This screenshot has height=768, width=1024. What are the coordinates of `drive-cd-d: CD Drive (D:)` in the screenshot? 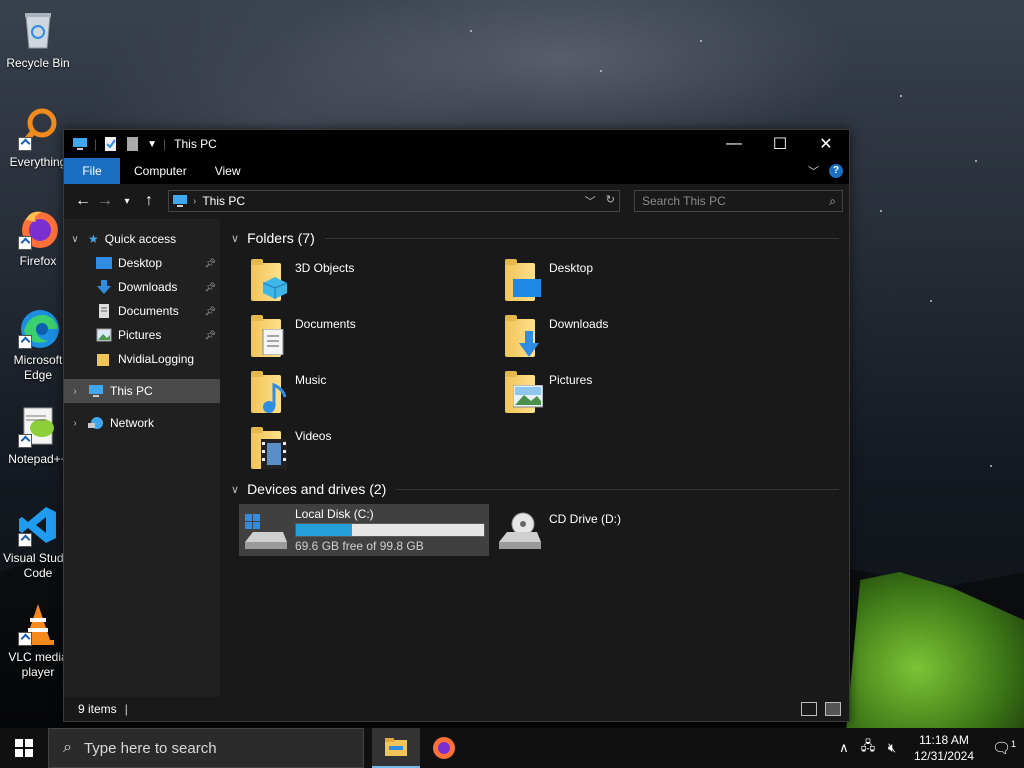 It's located at (593, 530).